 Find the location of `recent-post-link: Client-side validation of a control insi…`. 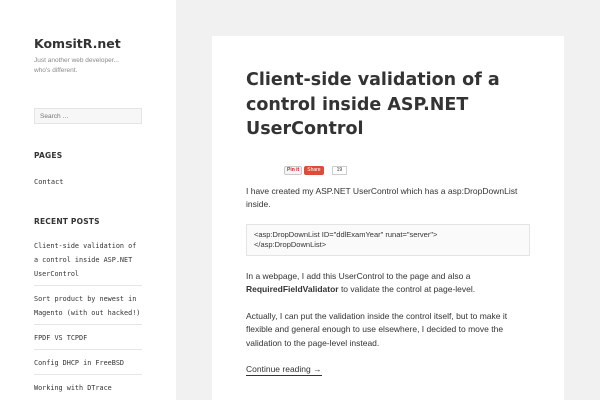

recent-post-link: Client-side validation of a control insi… is located at coordinates (85, 260).